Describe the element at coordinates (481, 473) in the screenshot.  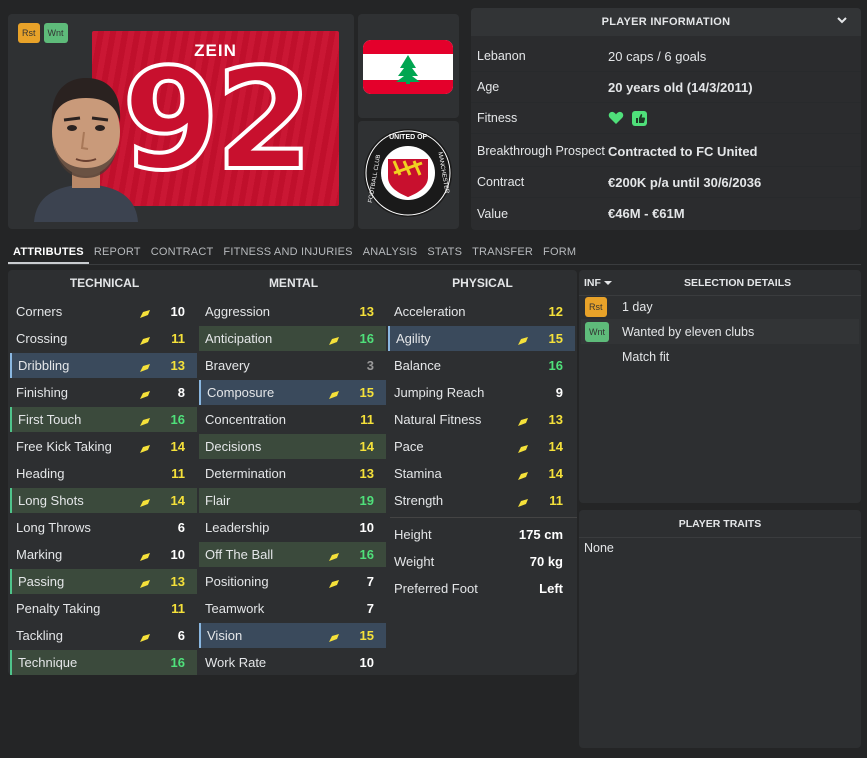
I see `attribute-row-stamina: Stamina 14` at that location.